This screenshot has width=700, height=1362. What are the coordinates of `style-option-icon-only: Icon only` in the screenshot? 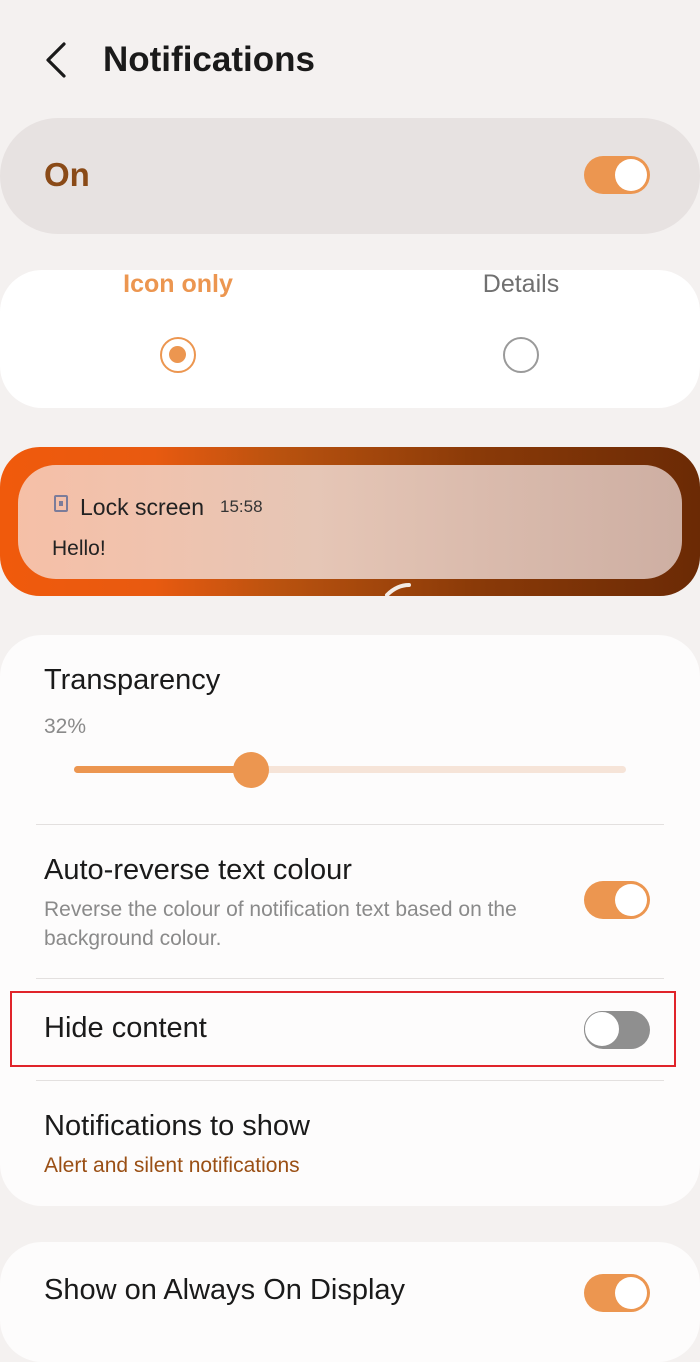 It's located at (178, 339).